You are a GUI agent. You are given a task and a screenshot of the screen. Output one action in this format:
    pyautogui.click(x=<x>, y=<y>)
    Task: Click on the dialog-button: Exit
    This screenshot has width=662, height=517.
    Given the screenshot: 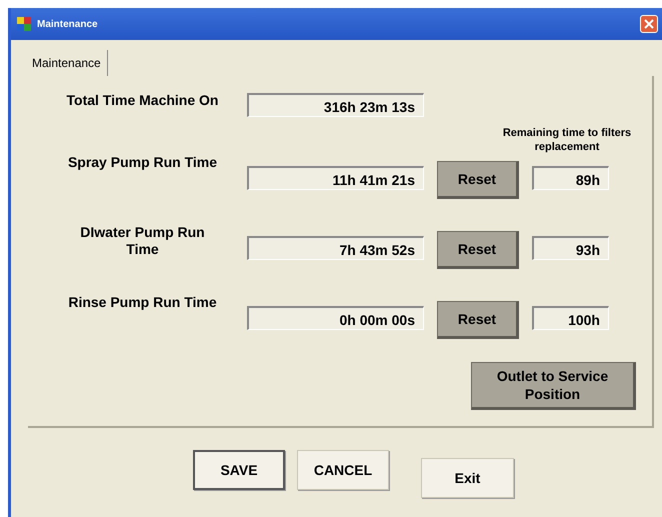 What is the action you would take?
    pyautogui.click(x=467, y=478)
    